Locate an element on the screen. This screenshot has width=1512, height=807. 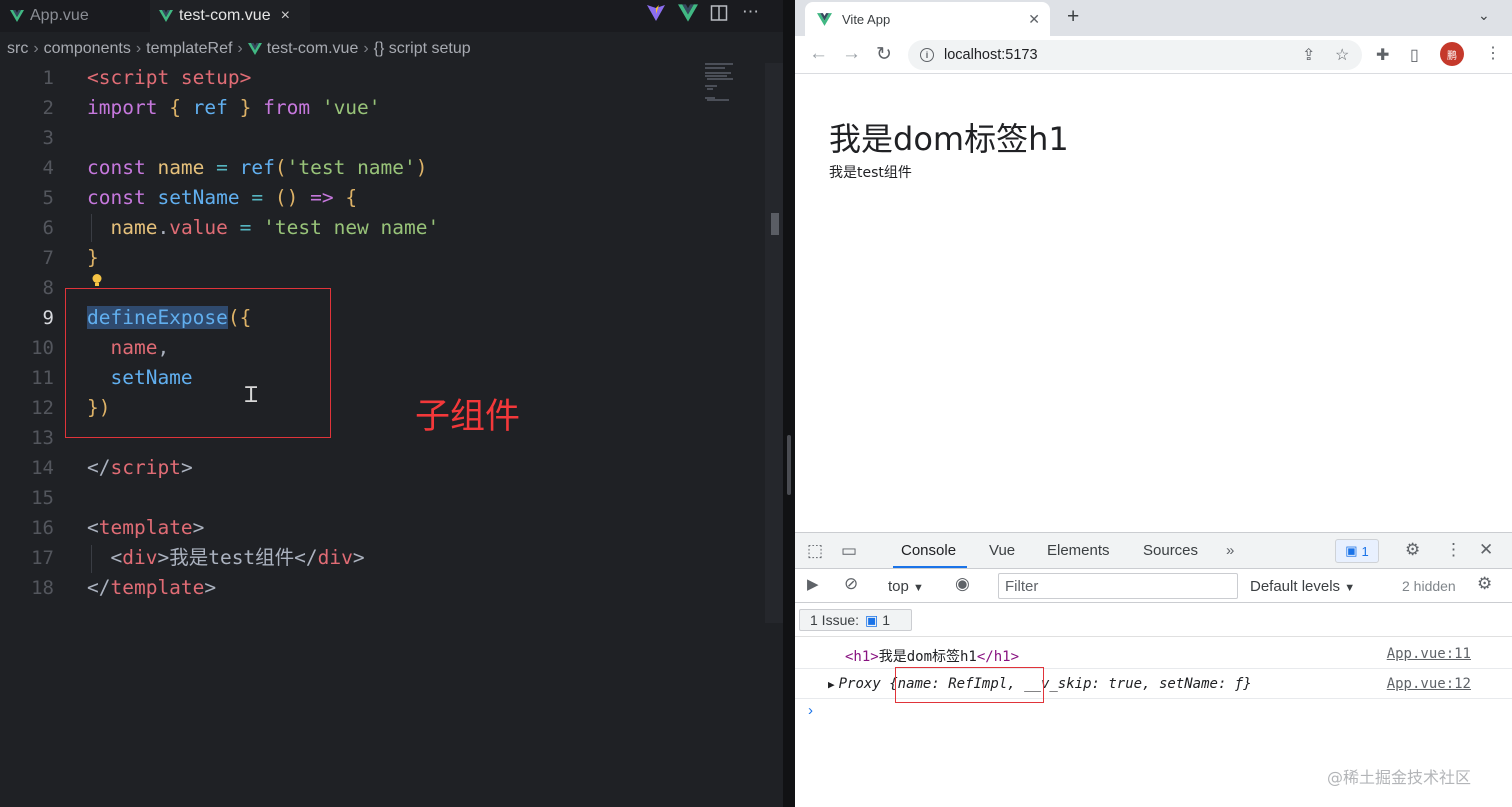
line-number: 17 is located at coordinates (42, 558).